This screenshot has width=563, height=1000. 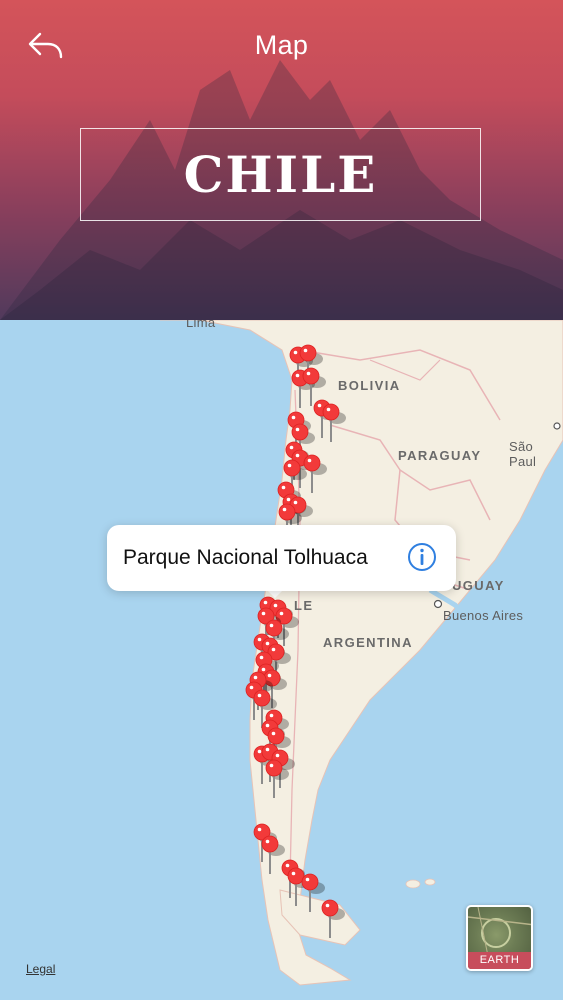 I want to click on map-type-earth-button: EARTH, so click(x=499, y=938).